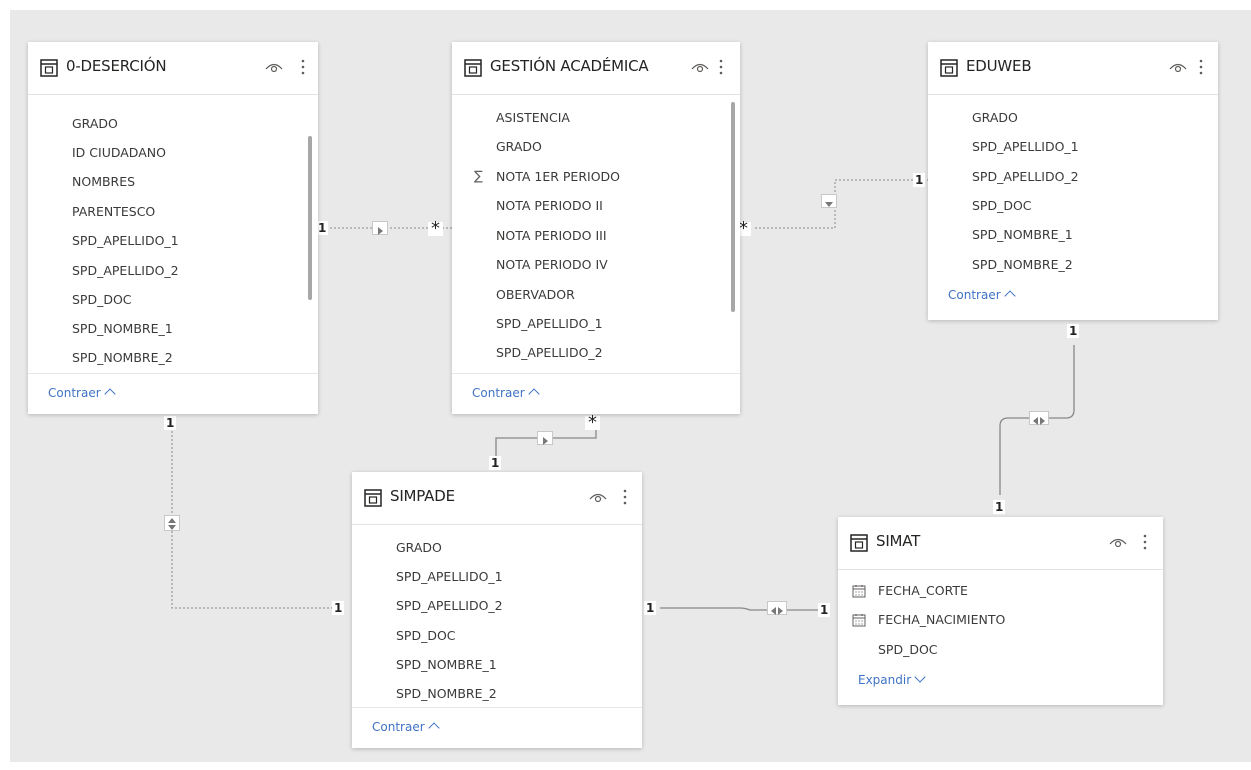 The height and width of the screenshot is (770, 1251). Describe the element at coordinates (497, 498) in the screenshot. I see `table-card-header: SIMPADE` at that location.